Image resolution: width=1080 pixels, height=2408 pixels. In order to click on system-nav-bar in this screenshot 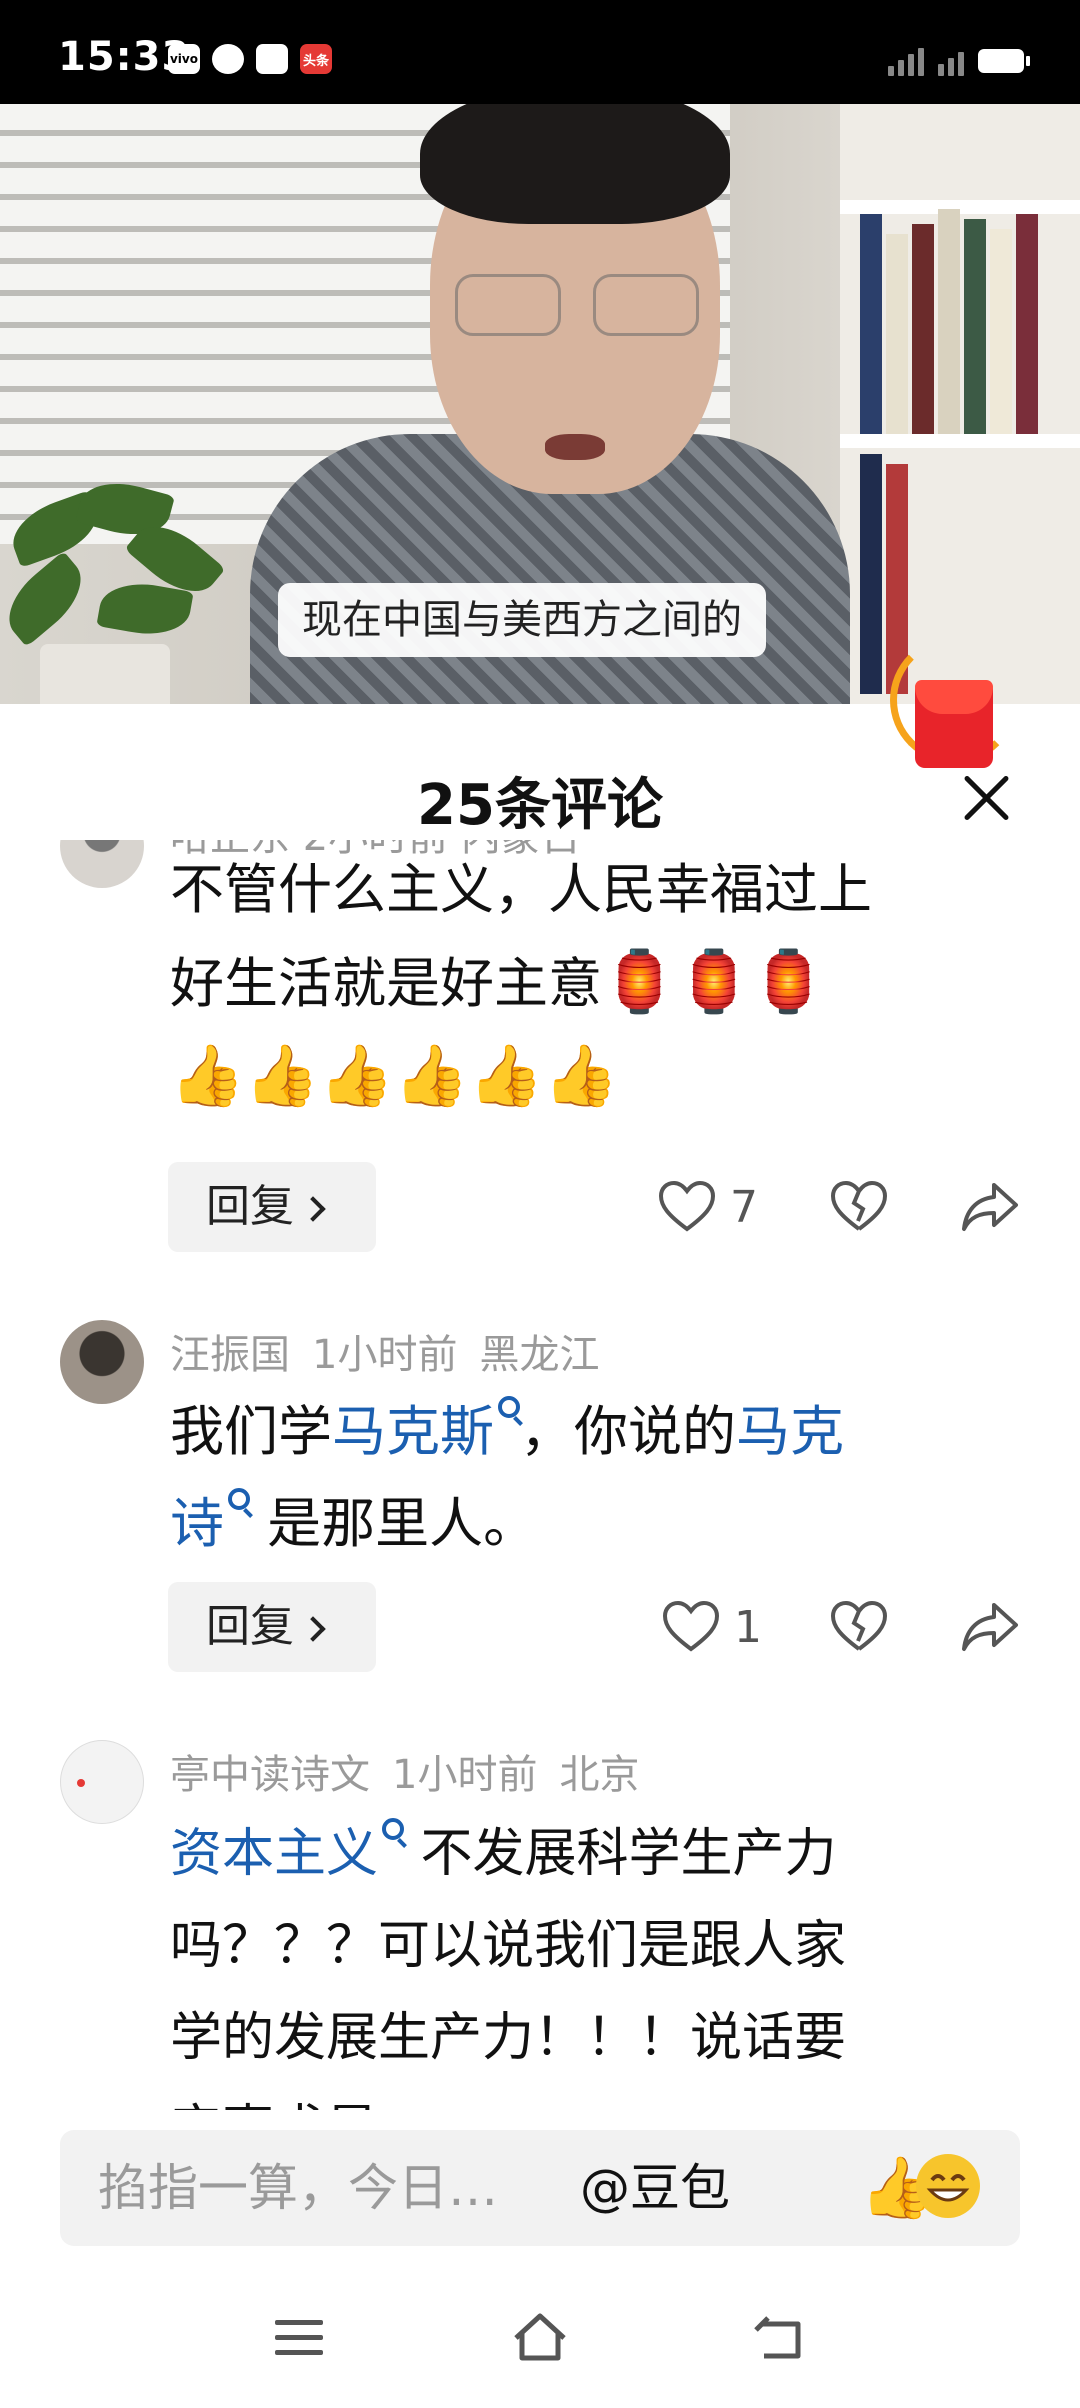, I will do `click(540, 2344)`.